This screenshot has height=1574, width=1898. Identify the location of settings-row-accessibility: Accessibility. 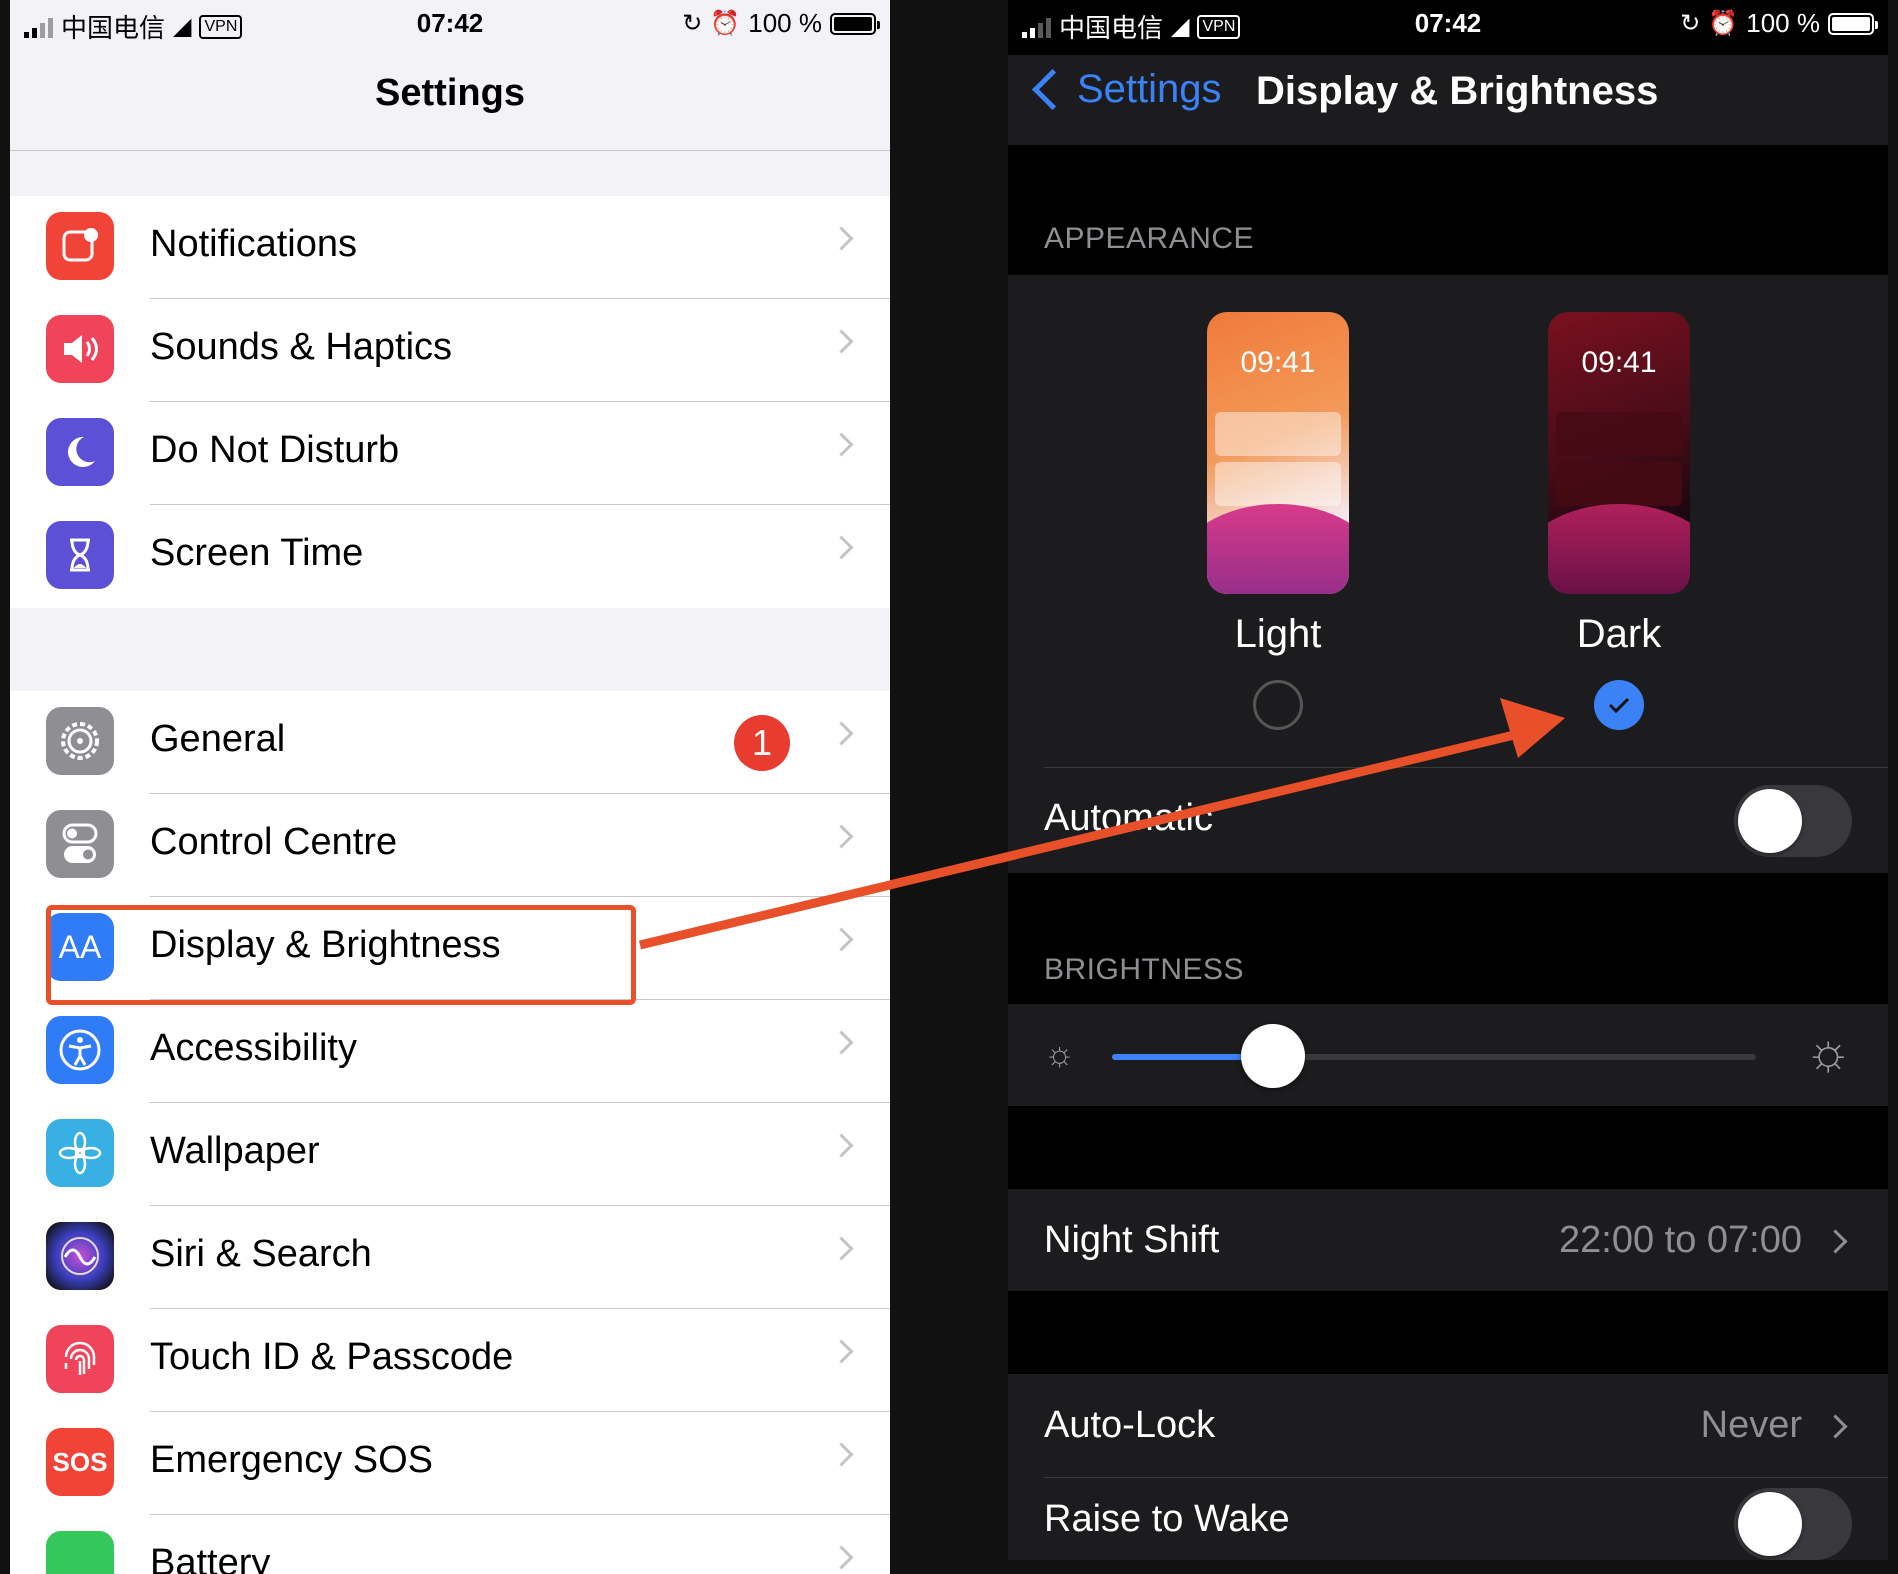
(450, 1051).